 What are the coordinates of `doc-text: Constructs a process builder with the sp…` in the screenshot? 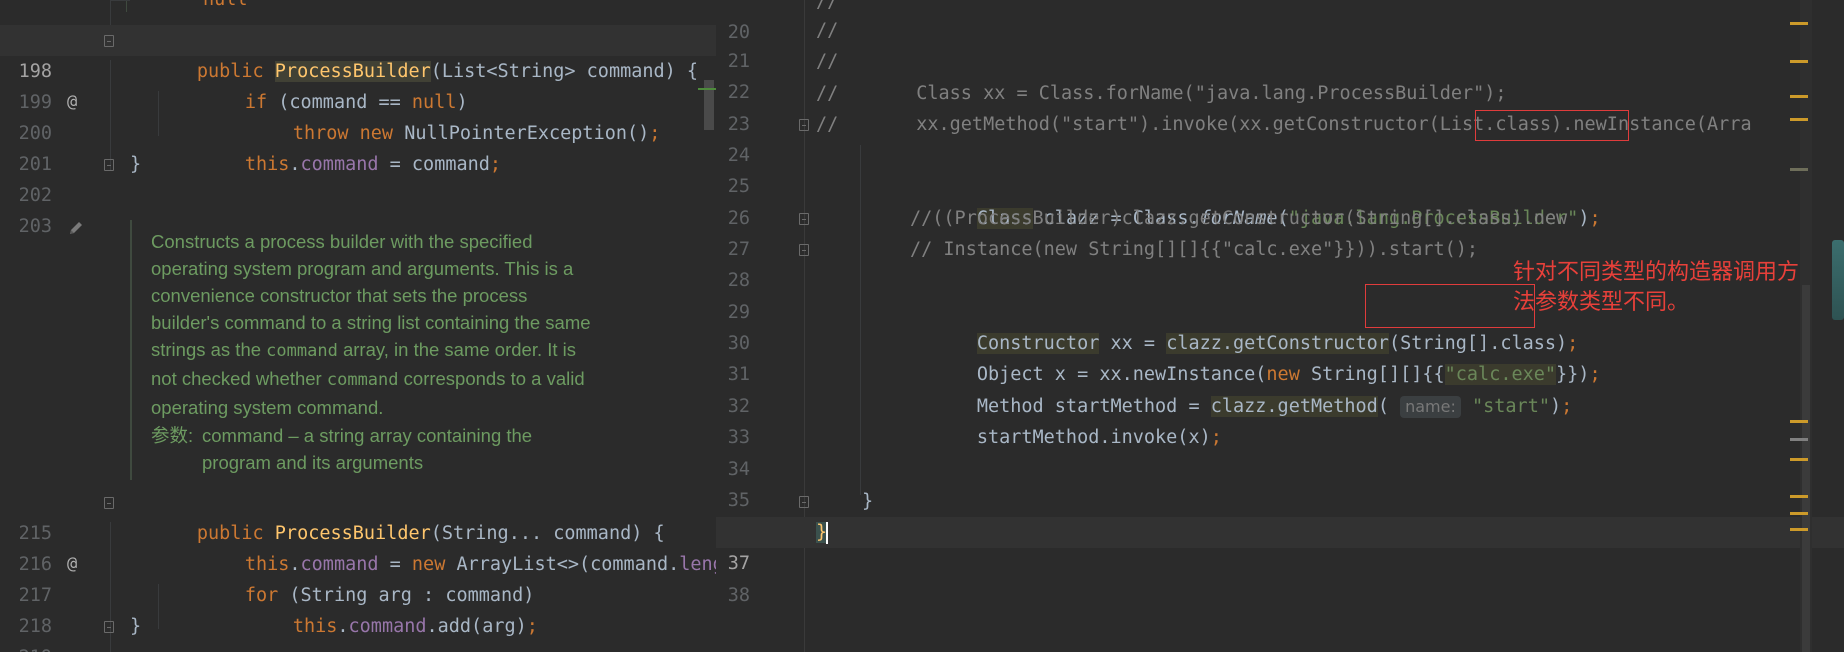 It's located at (342, 241).